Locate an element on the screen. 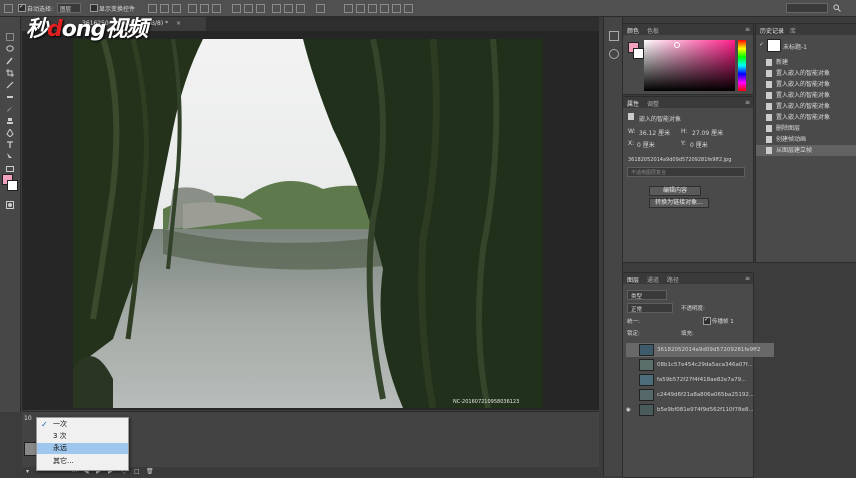 The height and width of the screenshot is (478, 856). quick-select-tool-icon is located at coordinates (10, 61).